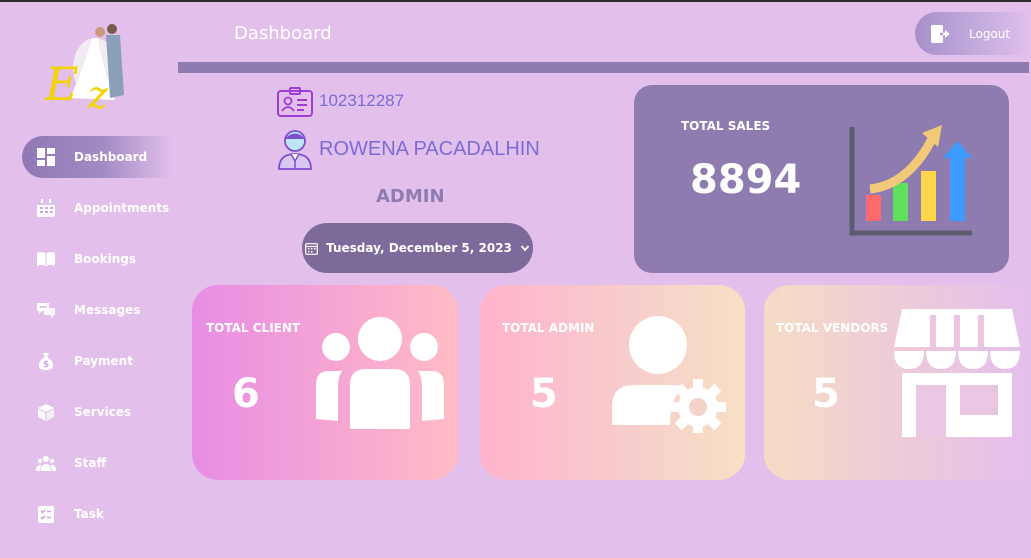  I want to click on total-client-label: TOTAL CLIENT, so click(253, 328).